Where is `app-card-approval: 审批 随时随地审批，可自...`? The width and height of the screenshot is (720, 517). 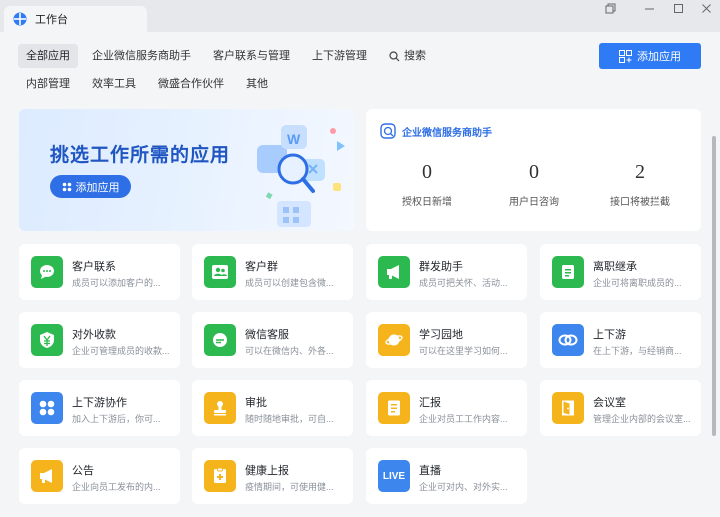
app-card-approval: 审批 随时随地审批，可自... is located at coordinates (272, 408).